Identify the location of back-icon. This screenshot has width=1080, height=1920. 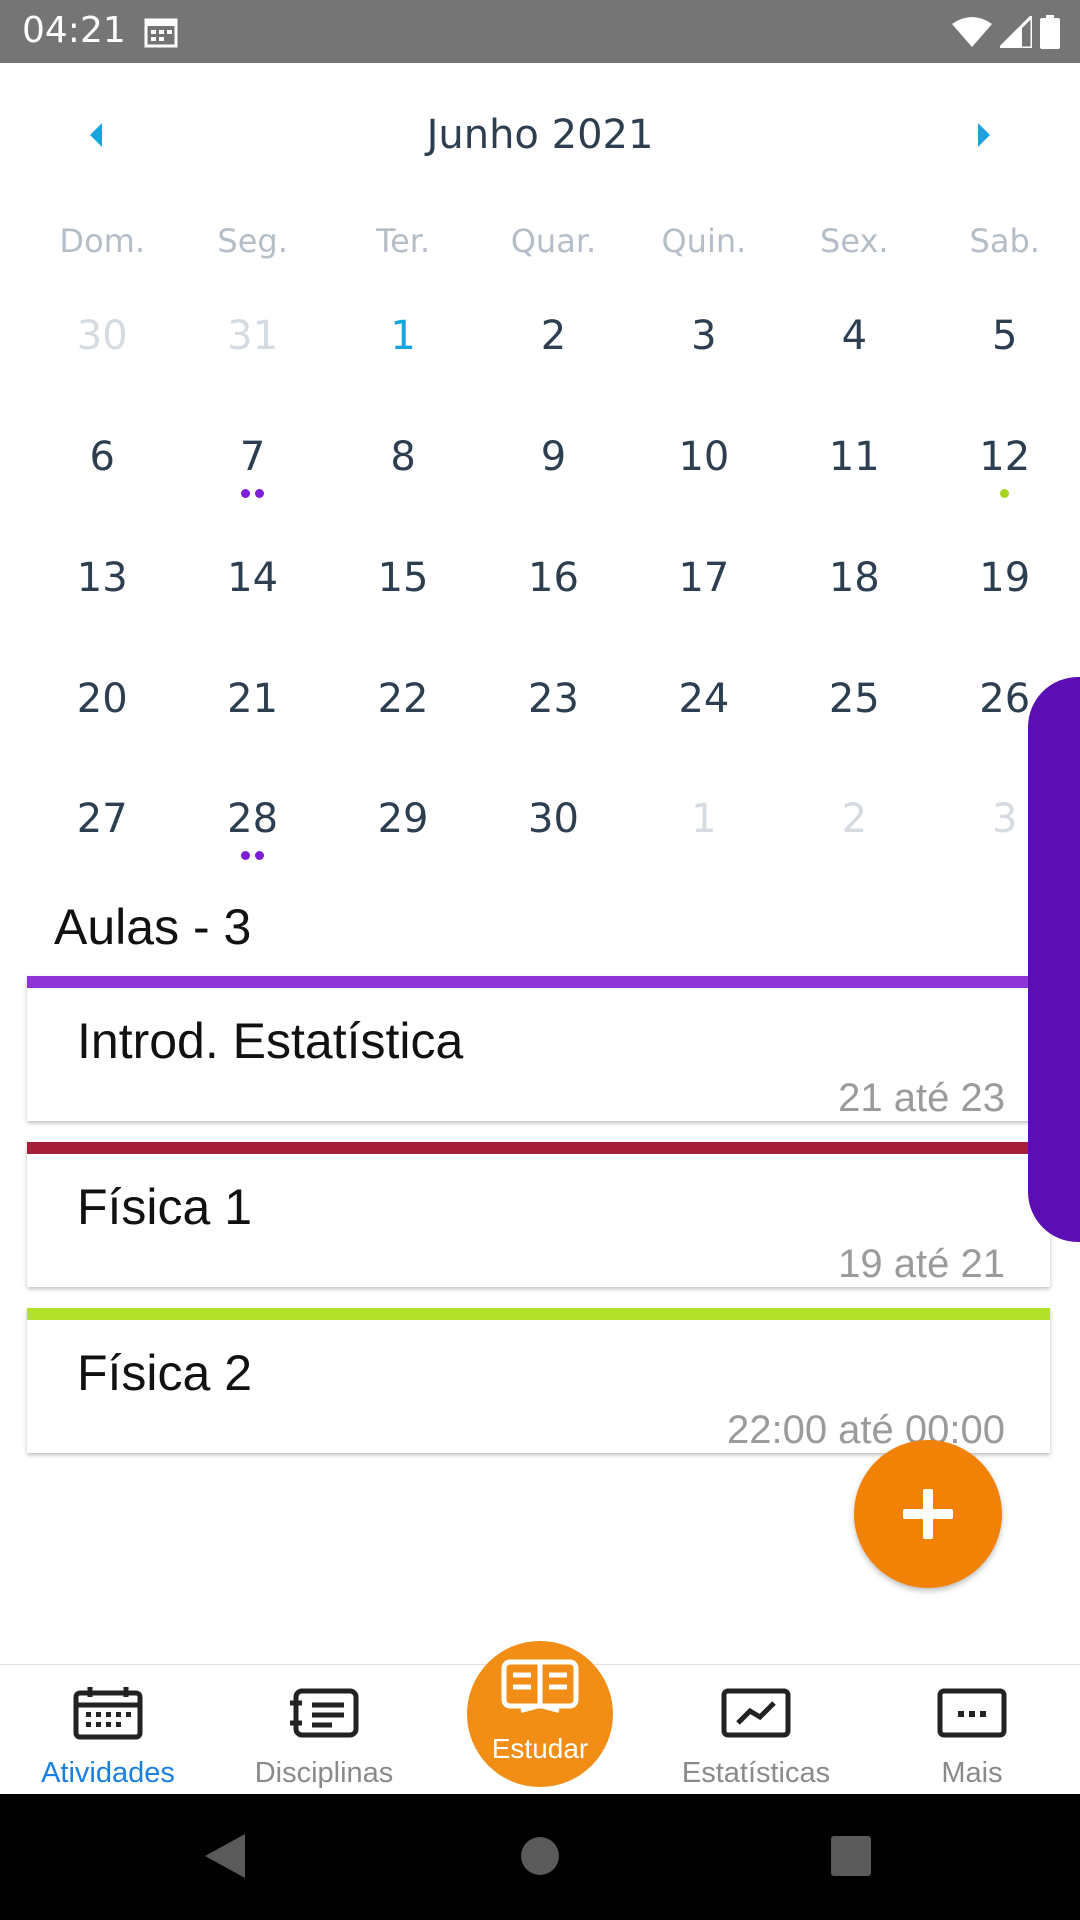
(225, 1856).